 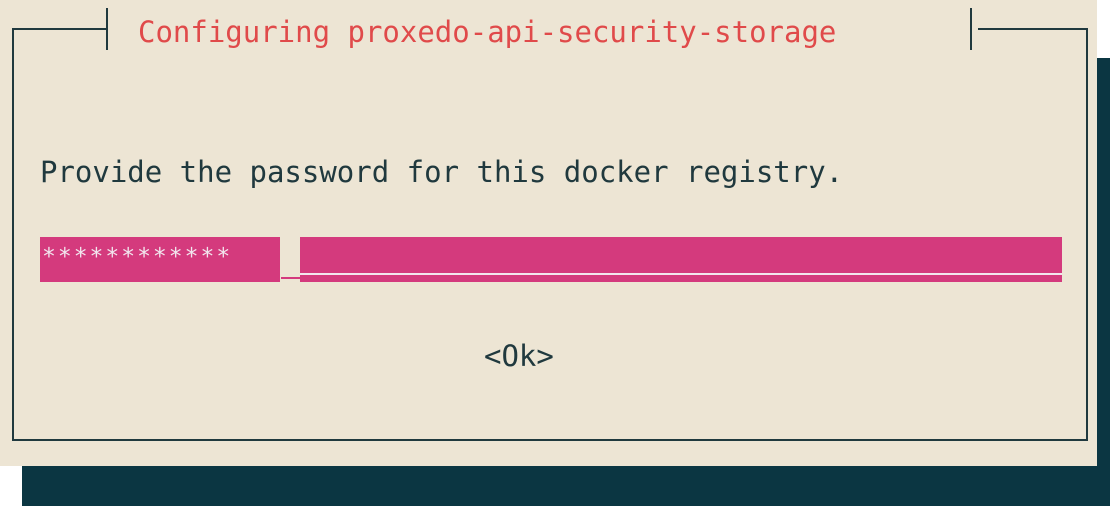 What do you see at coordinates (160, 259) in the screenshot?
I see `password-masked-value: ************` at bounding box center [160, 259].